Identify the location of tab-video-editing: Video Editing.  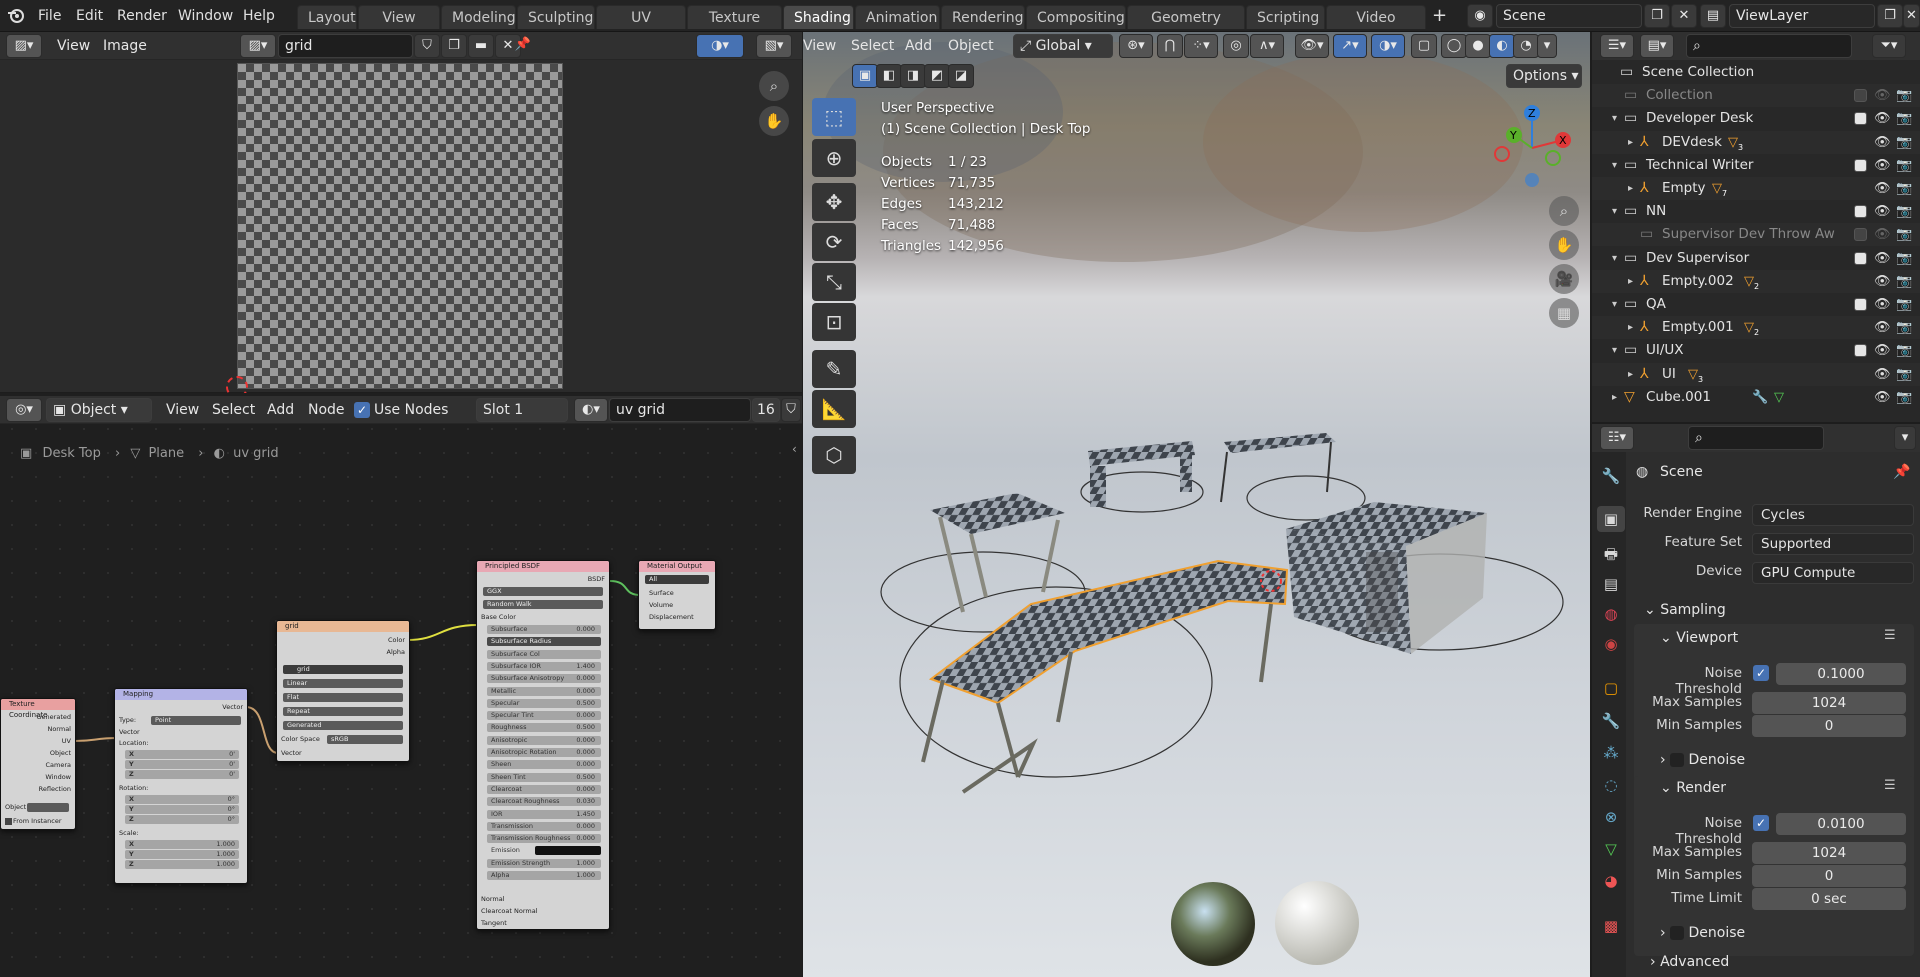
(1376, 27).